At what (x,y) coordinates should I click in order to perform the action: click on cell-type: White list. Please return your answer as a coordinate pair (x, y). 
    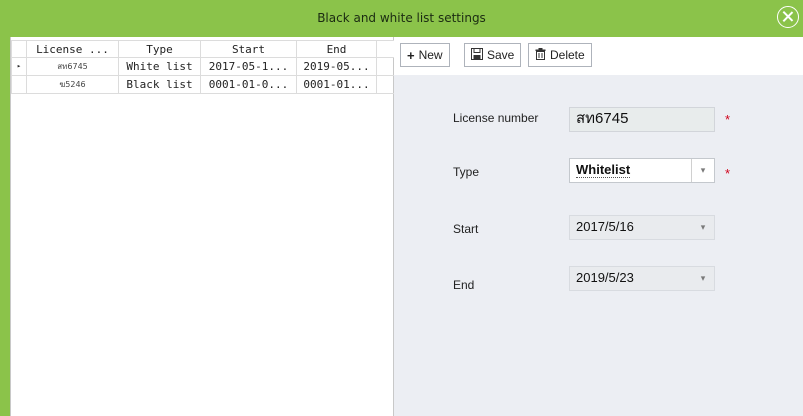
    Looking at the image, I should click on (160, 66).